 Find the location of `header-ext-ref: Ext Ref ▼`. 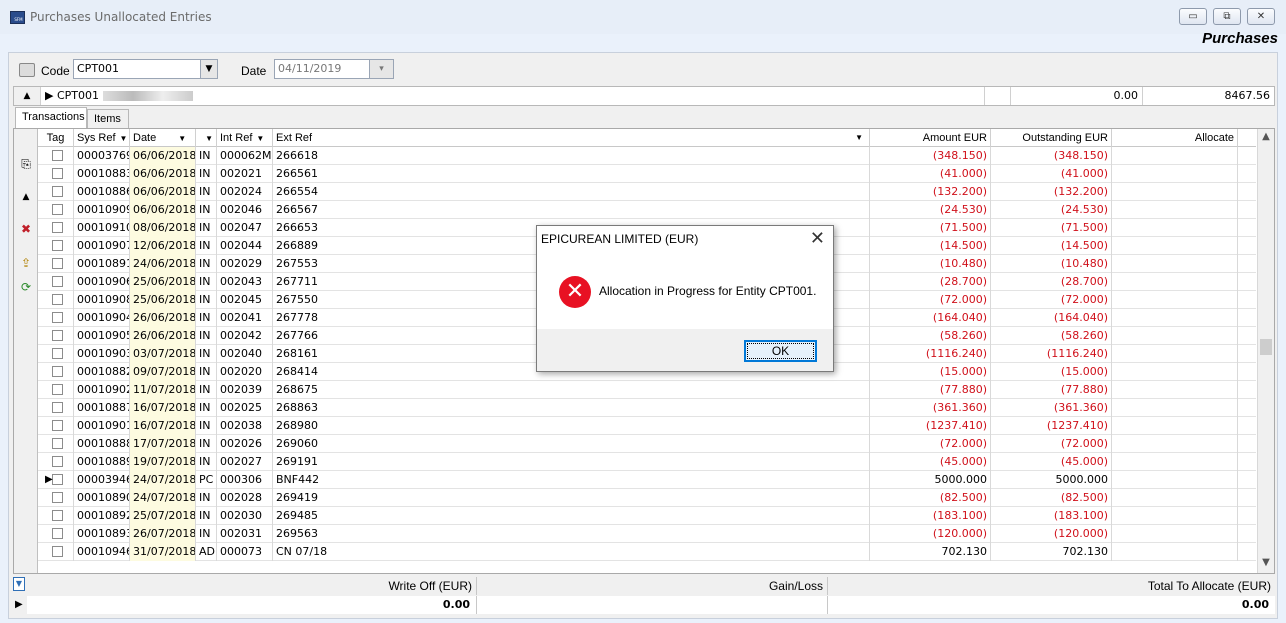

header-ext-ref: Ext Ref ▼ is located at coordinates (571, 138).